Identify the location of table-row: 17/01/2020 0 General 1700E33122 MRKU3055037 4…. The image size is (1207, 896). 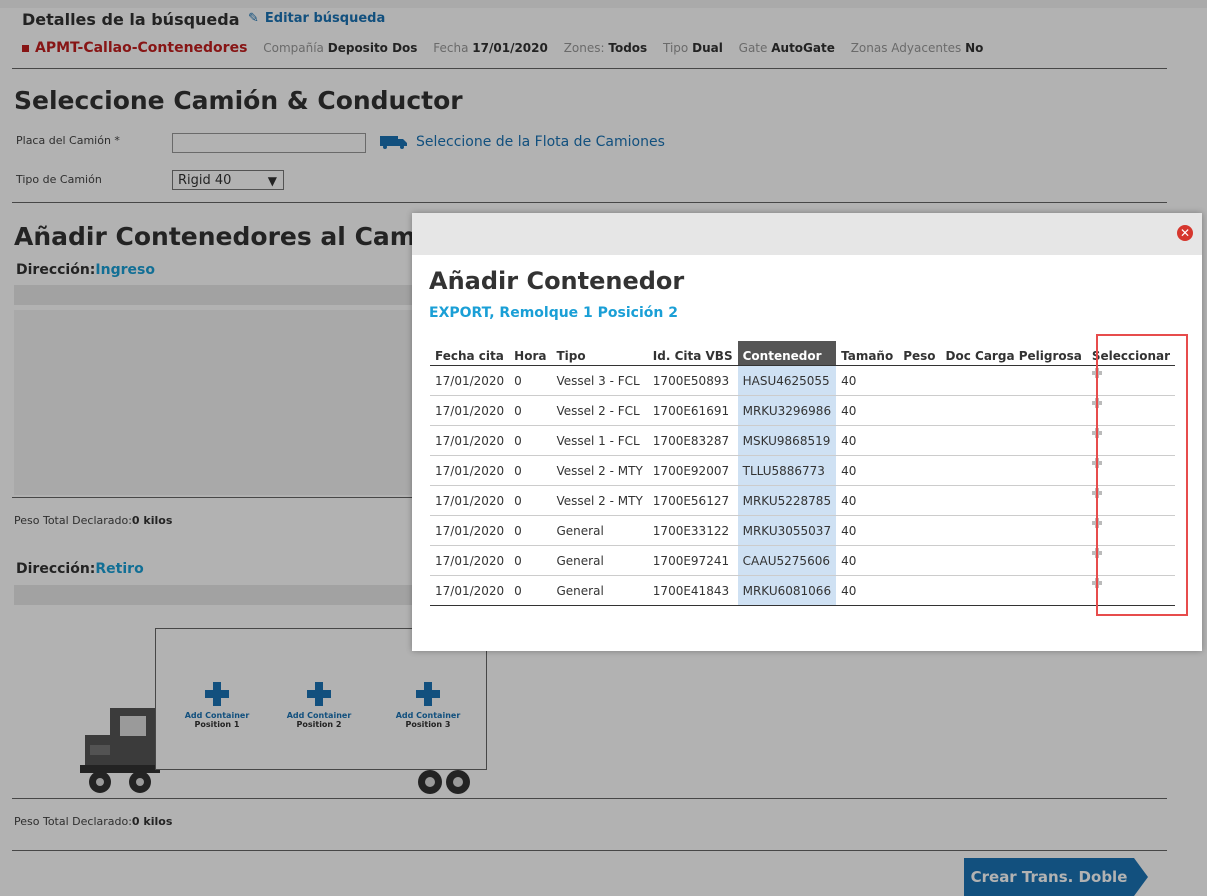
(803, 530).